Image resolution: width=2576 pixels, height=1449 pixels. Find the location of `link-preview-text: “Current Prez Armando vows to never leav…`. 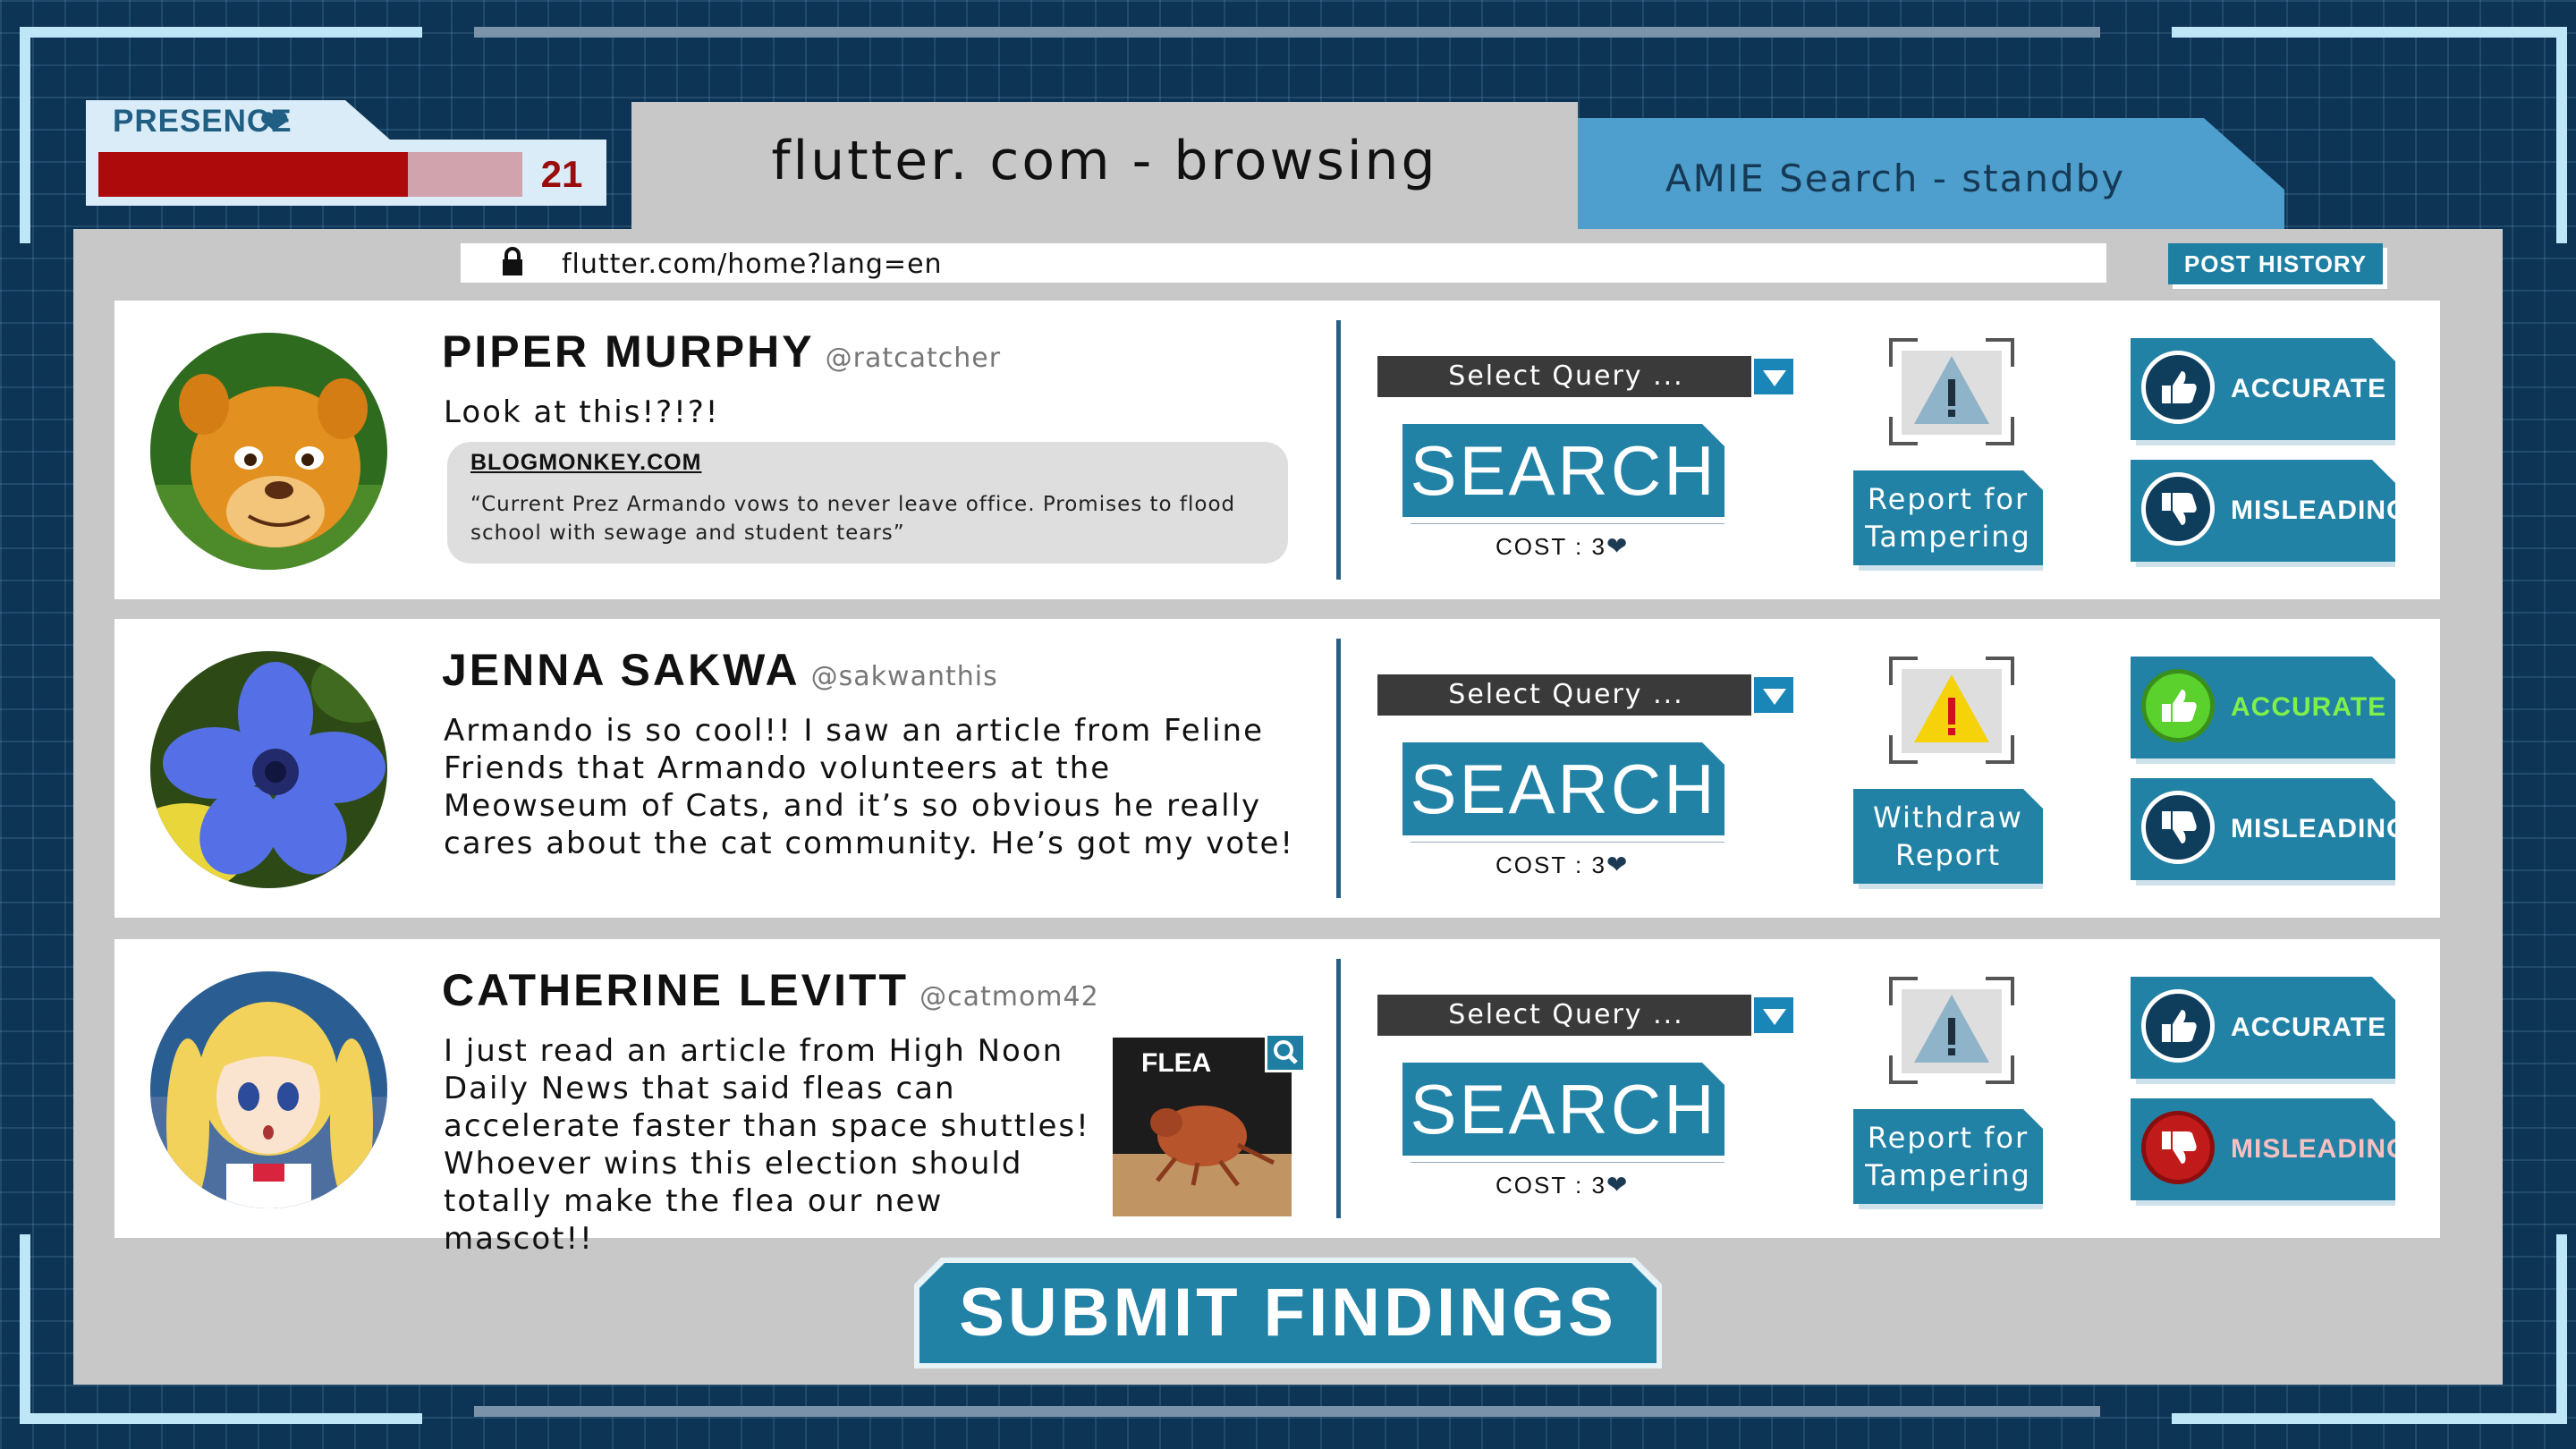

link-preview-text: “Current Prez Armando vows to never leav… is located at coordinates (853, 519).